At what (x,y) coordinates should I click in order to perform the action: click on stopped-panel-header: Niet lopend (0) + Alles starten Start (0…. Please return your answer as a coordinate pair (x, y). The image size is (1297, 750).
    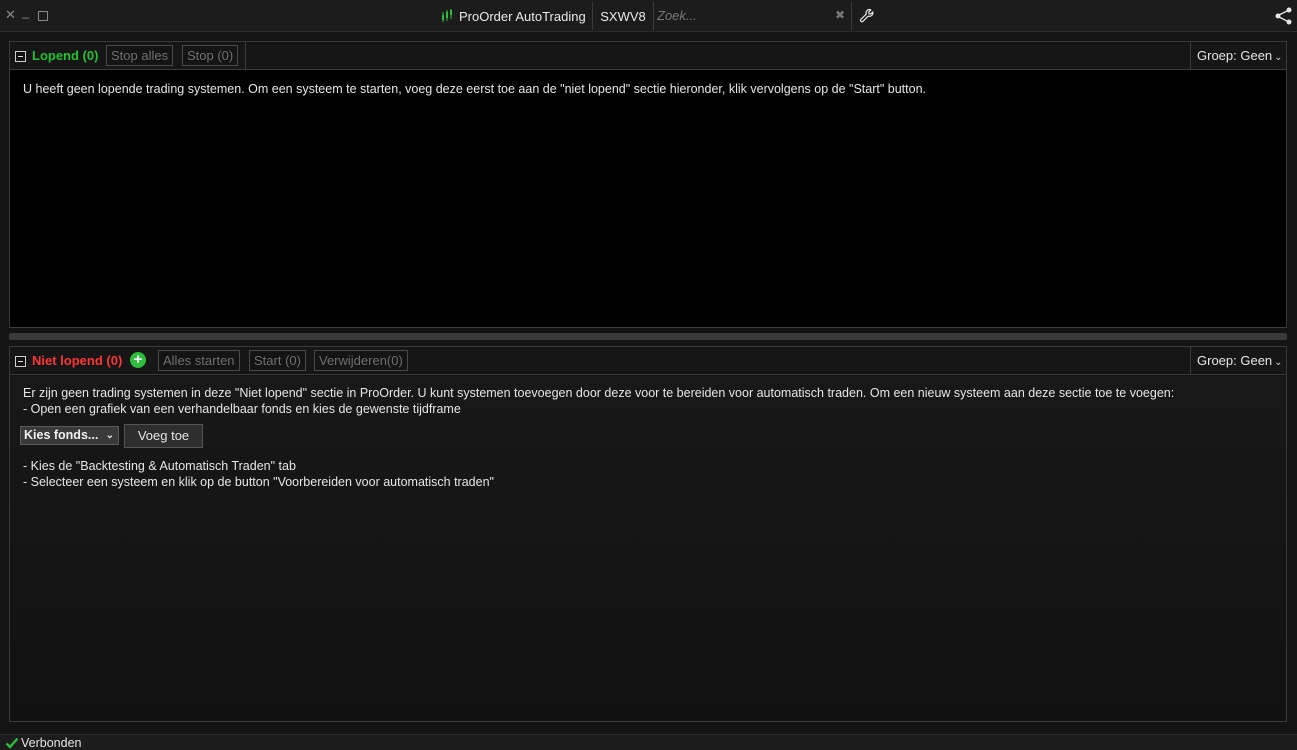
    Looking at the image, I should click on (648, 361).